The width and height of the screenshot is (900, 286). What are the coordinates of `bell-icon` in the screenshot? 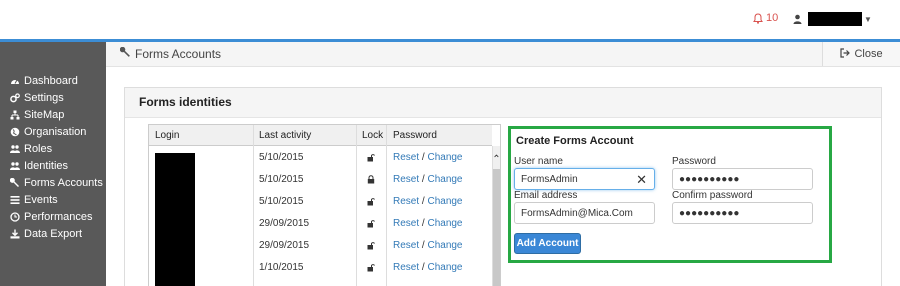 It's located at (758, 18).